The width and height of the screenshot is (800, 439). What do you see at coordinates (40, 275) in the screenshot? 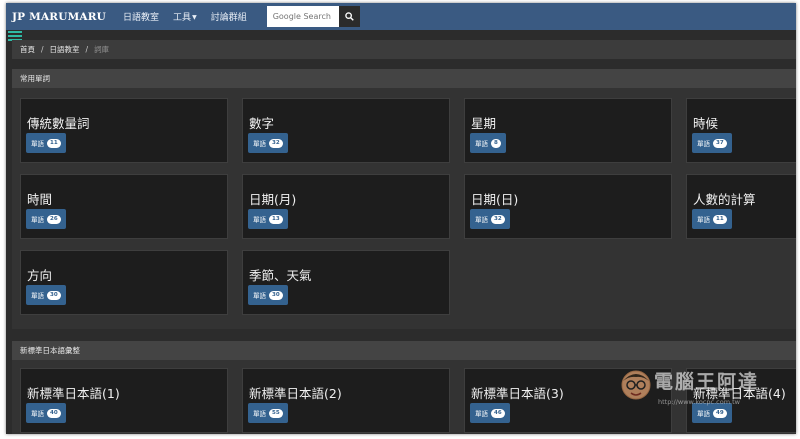
I see `card-title: 方向` at bounding box center [40, 275].